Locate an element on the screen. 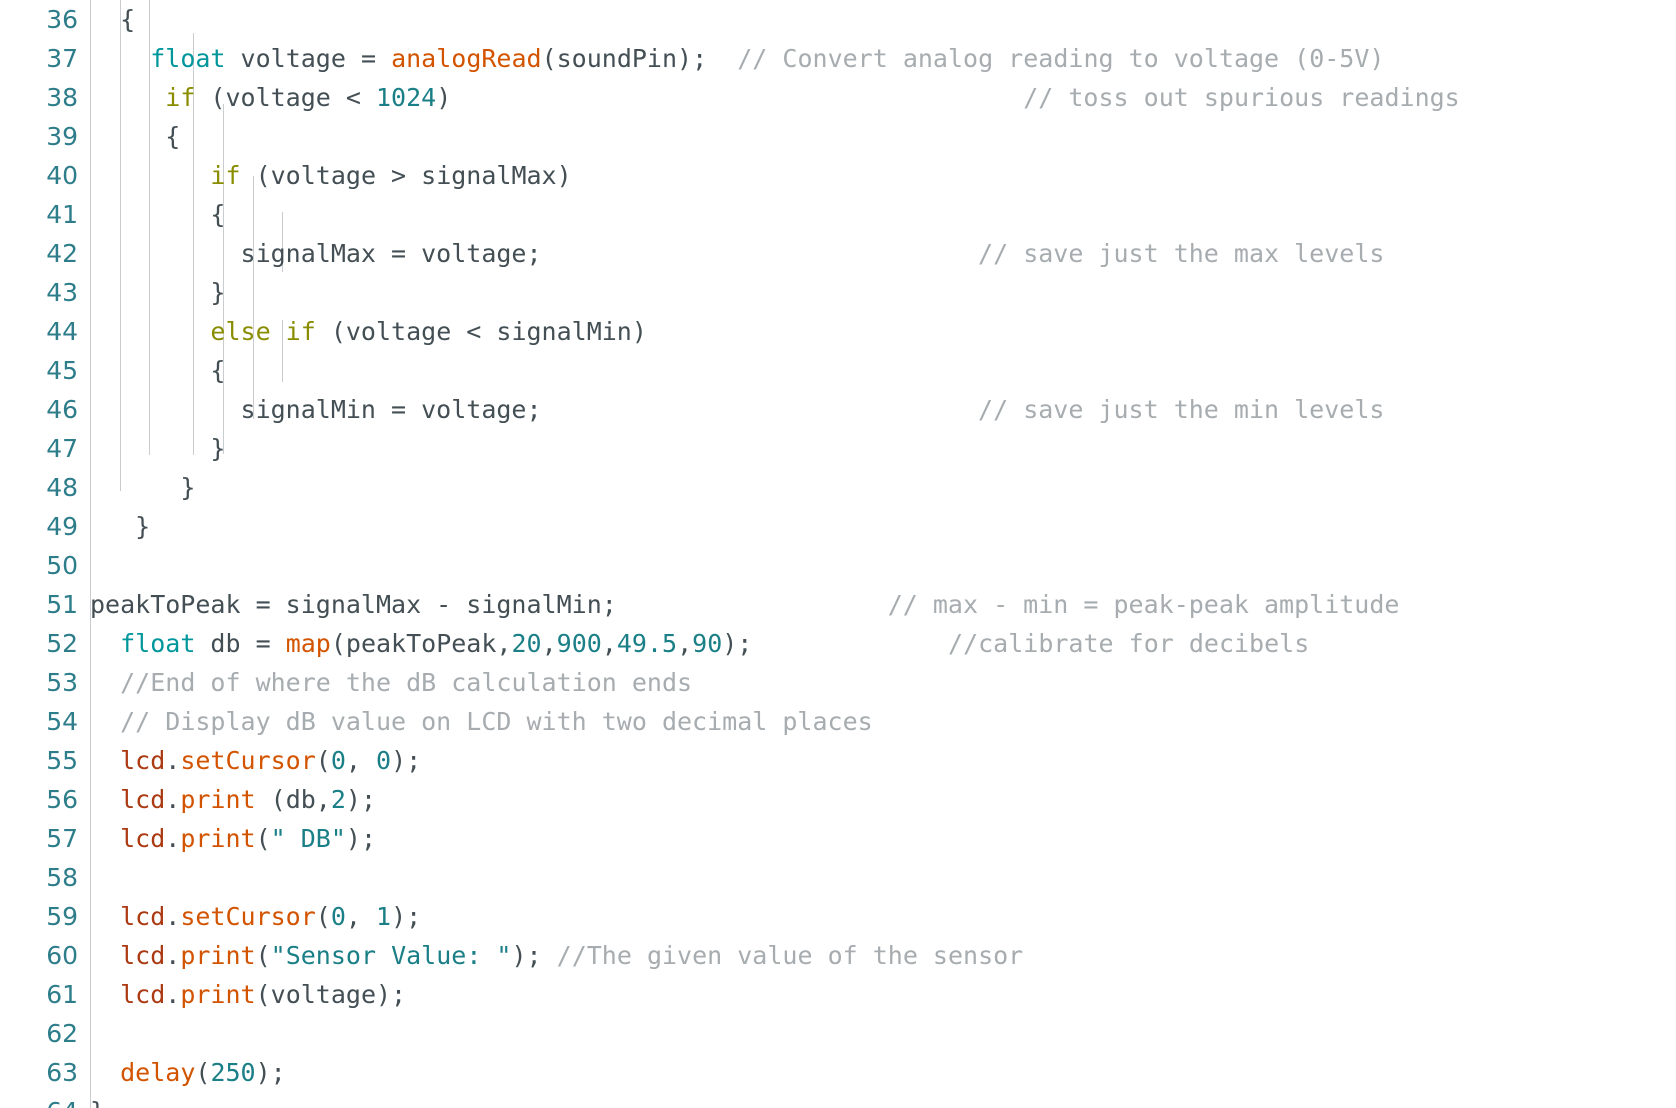  code-token-num: 1 is located at coordinates (384, 916).